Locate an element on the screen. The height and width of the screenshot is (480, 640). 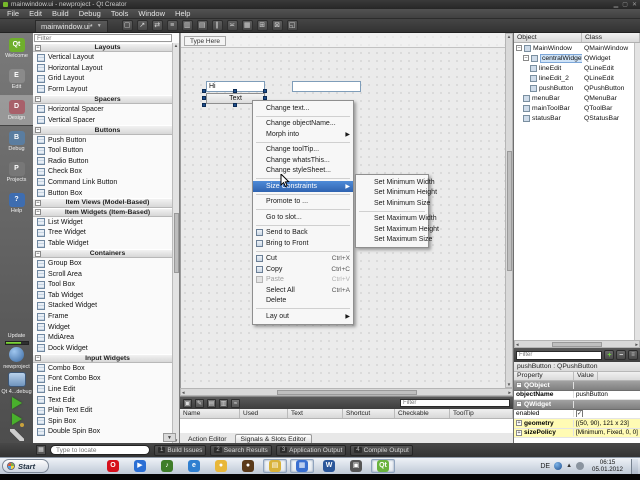
widget-item-group-box: Group Box is located at coordinates (102, 263).